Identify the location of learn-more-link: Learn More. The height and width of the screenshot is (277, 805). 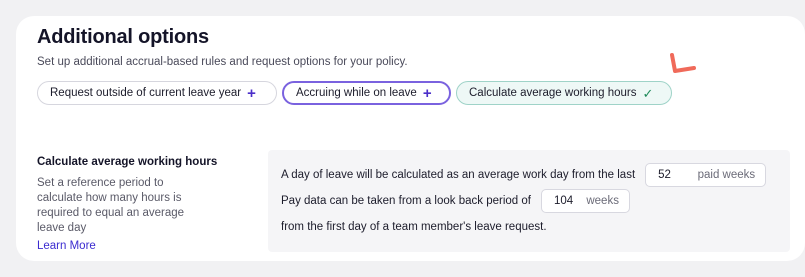
(66, 246).